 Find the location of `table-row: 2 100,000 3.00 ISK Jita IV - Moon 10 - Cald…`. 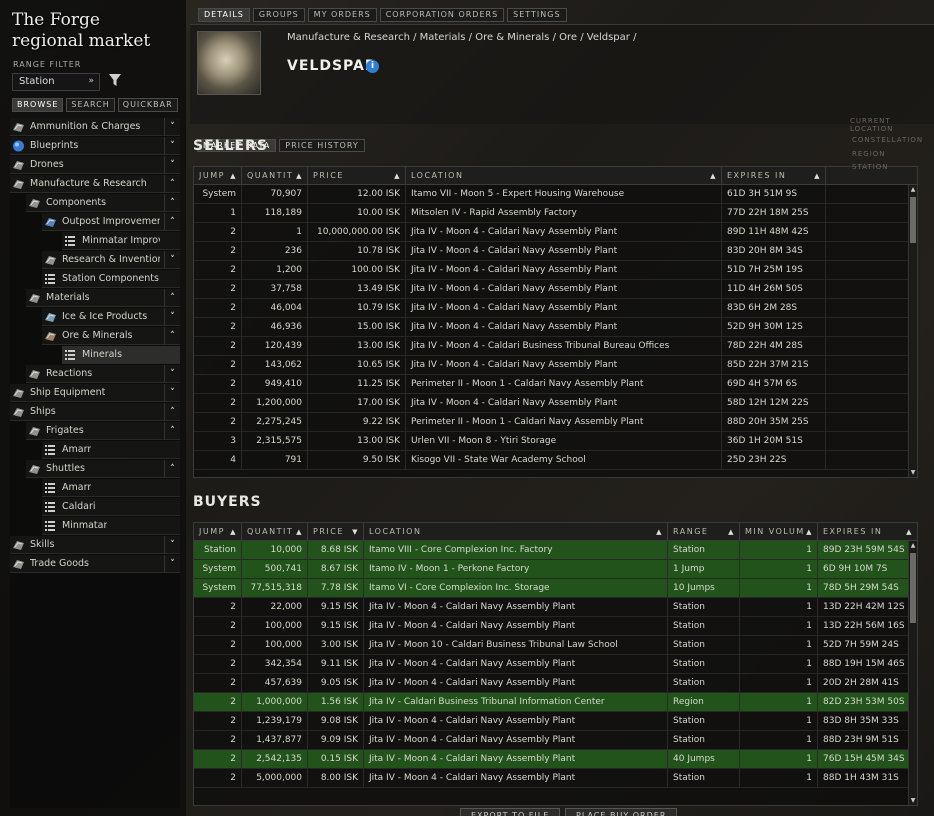

table-row: 2 100,000 3.00 ISK Jita IV - Moon 10 - Cald… is located at coordinates (555, 645).